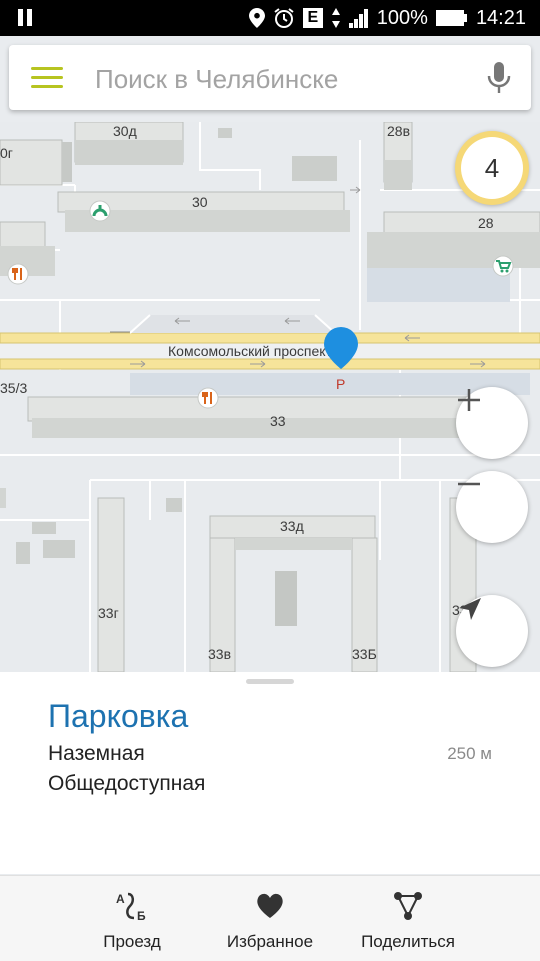  Describe the element at coordinates (500, 17) in the screenshot. I see `clock: 14:21` at that location.